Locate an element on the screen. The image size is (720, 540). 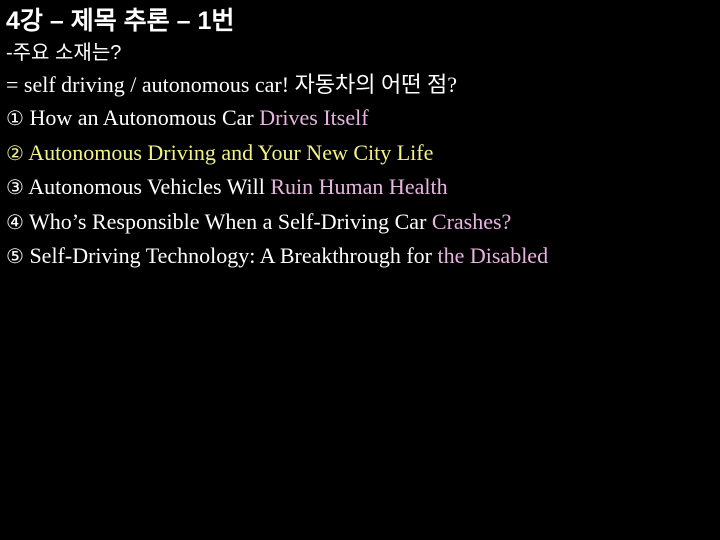
page-title: 4강 – 제목 추론 – 1번 is located at coordinates (120, 21).